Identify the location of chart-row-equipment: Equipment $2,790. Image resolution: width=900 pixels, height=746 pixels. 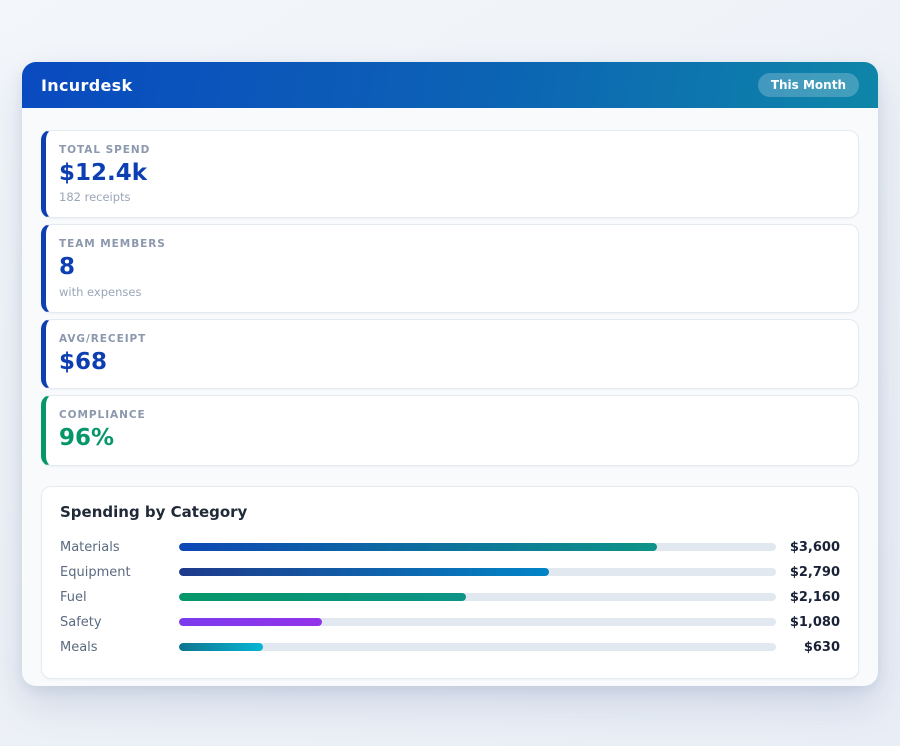
(450, 572).